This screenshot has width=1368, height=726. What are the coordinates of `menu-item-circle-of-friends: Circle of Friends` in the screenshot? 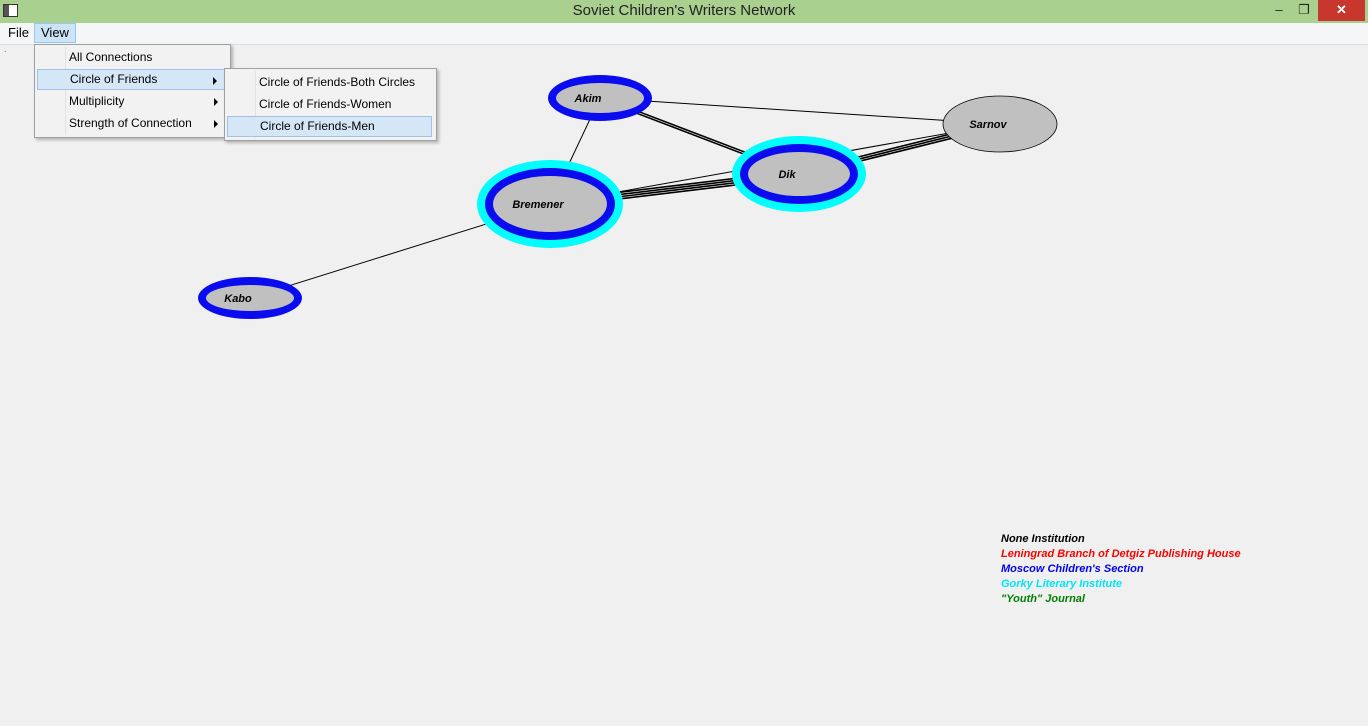 It's located at (131, 79).